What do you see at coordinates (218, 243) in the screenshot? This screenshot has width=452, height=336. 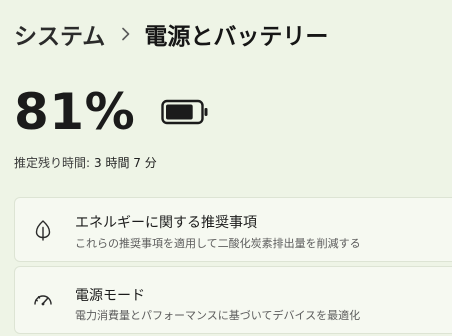 I see `energy-recommendations-description: これらの推奨事項を適用して二酸化炭素排出量を削減する` at bounding box center [218, 243].